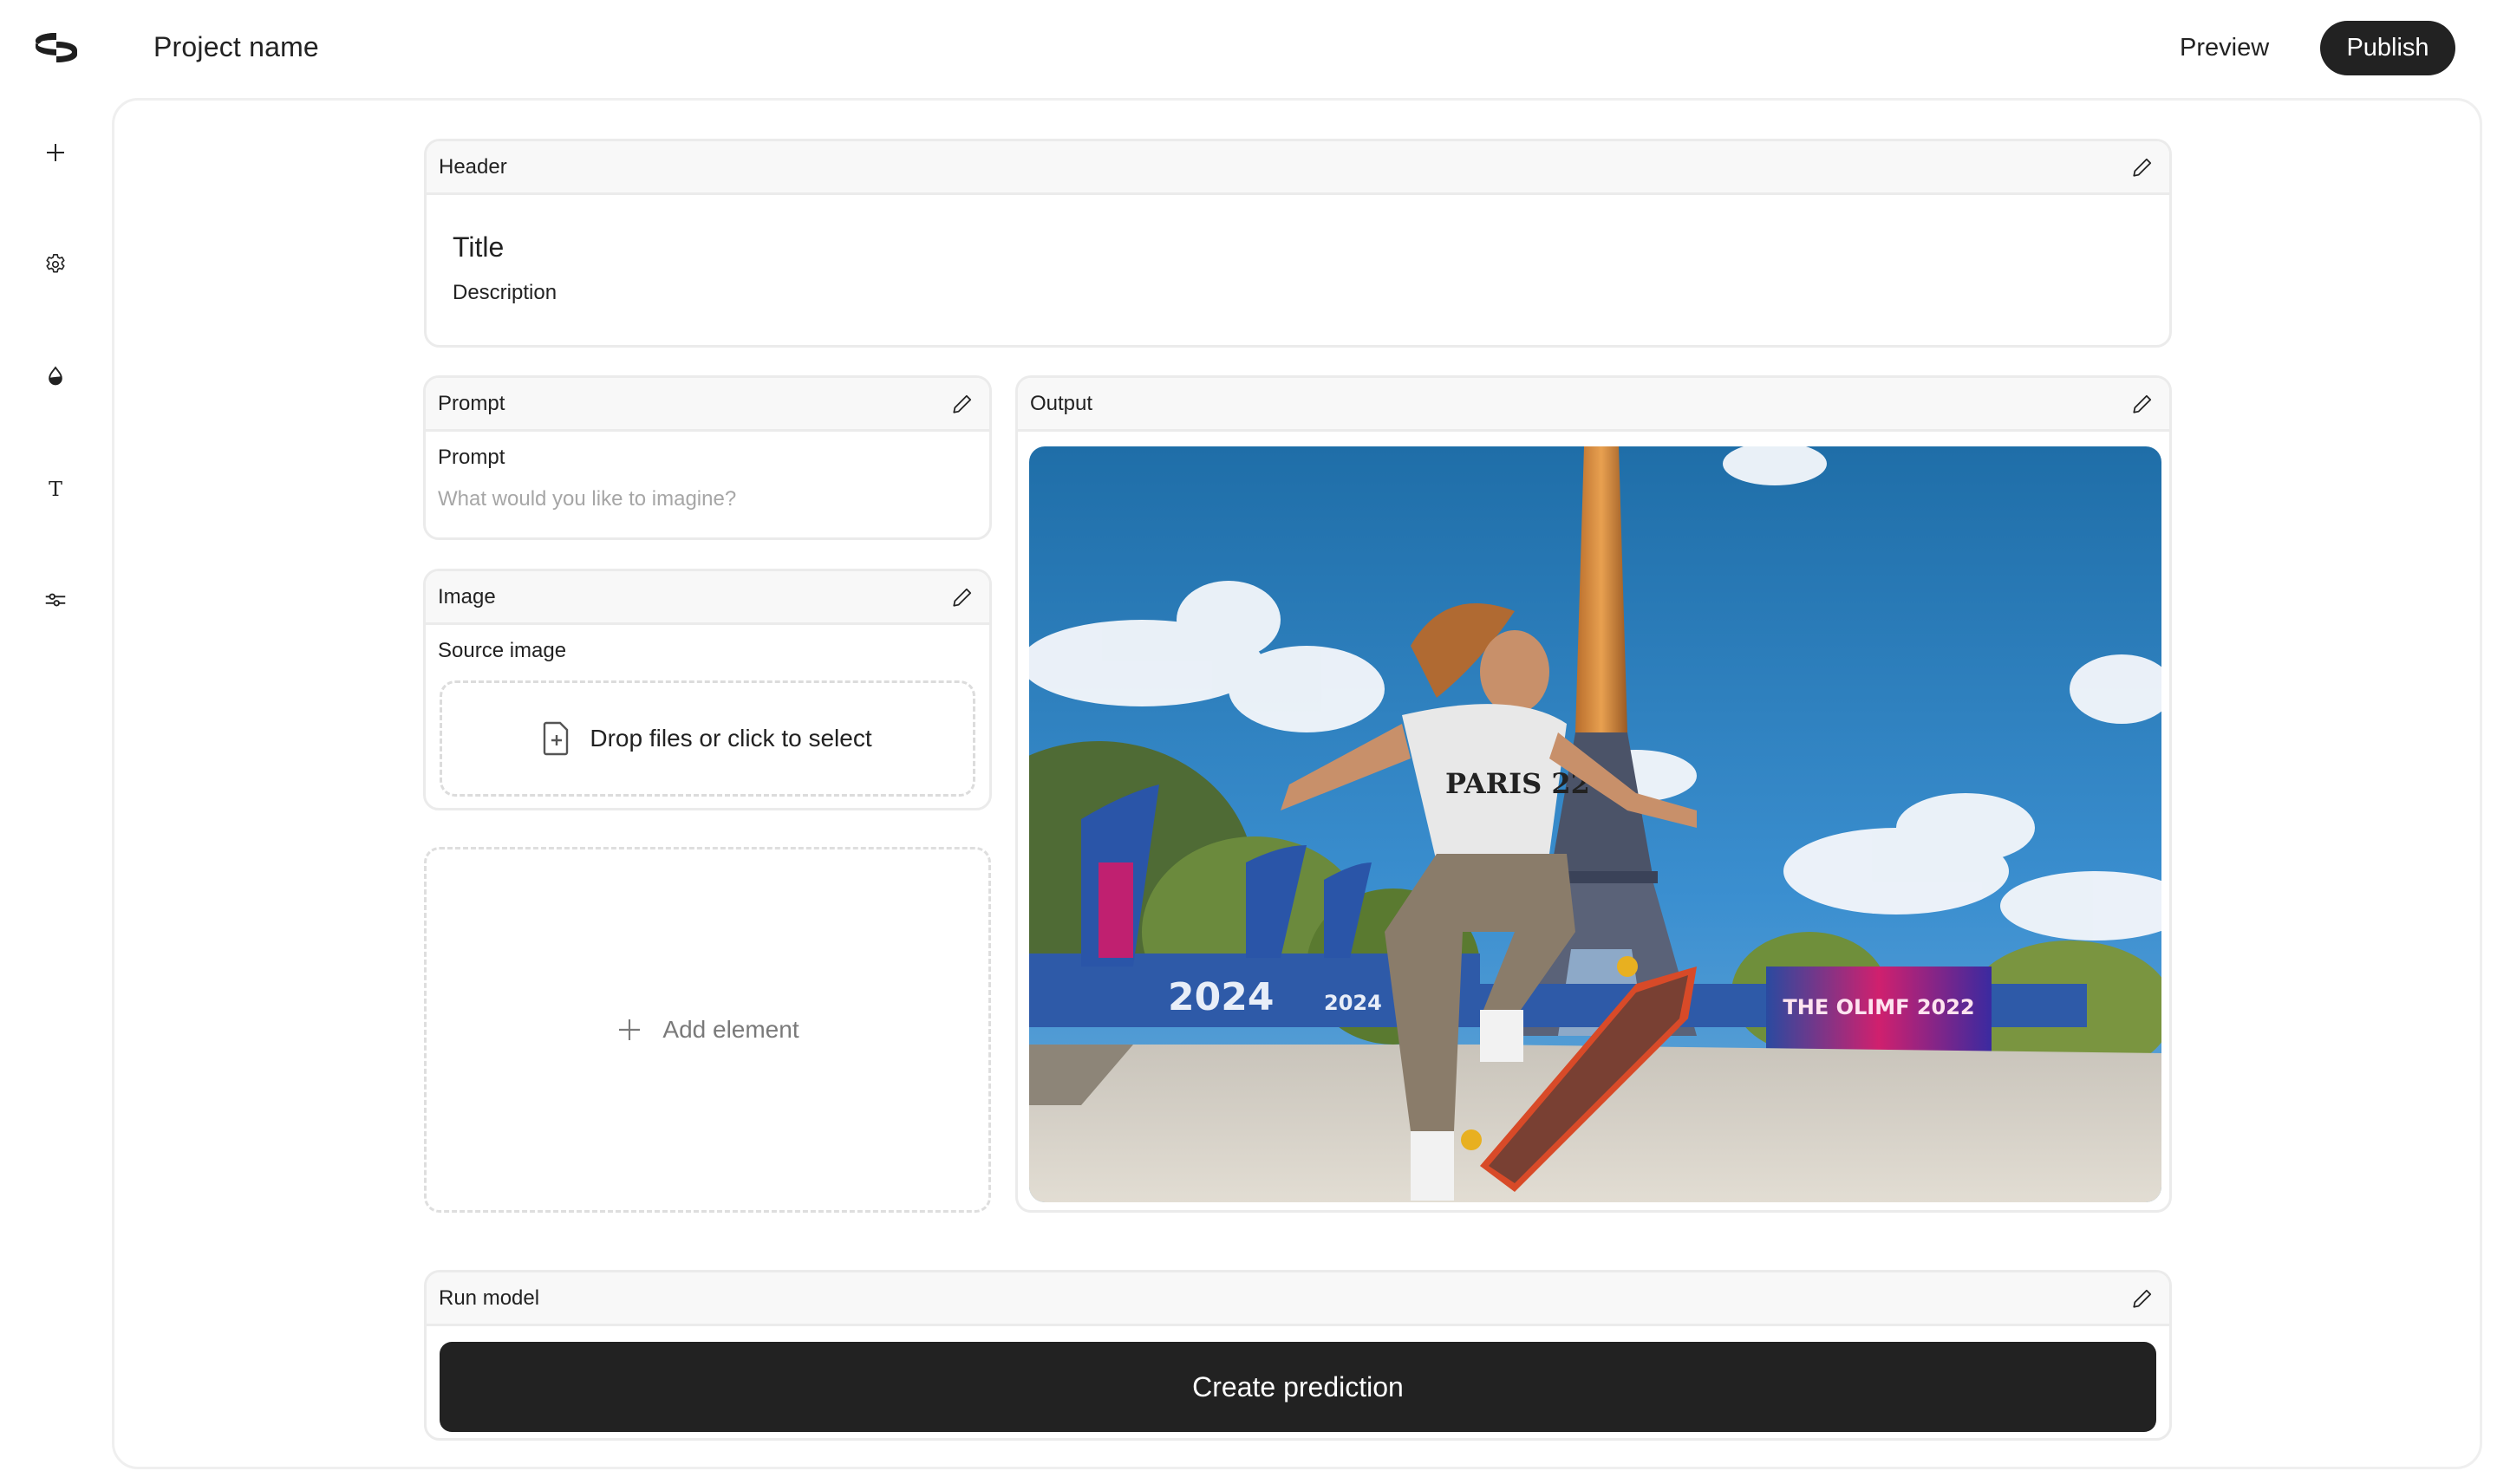  I want to click on dropzone-text: Drop files or click to select, so click(731, 738).